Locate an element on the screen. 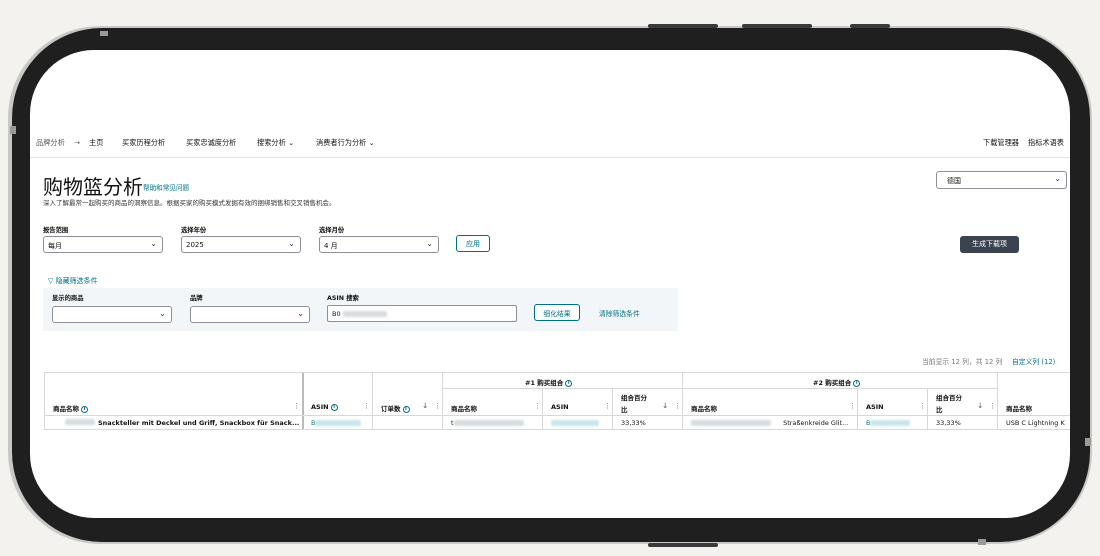 Image resolution: width=1100 pixels, height=556 pixels. range-select: 每月 ⌄ is located at coordinates (103, 244).